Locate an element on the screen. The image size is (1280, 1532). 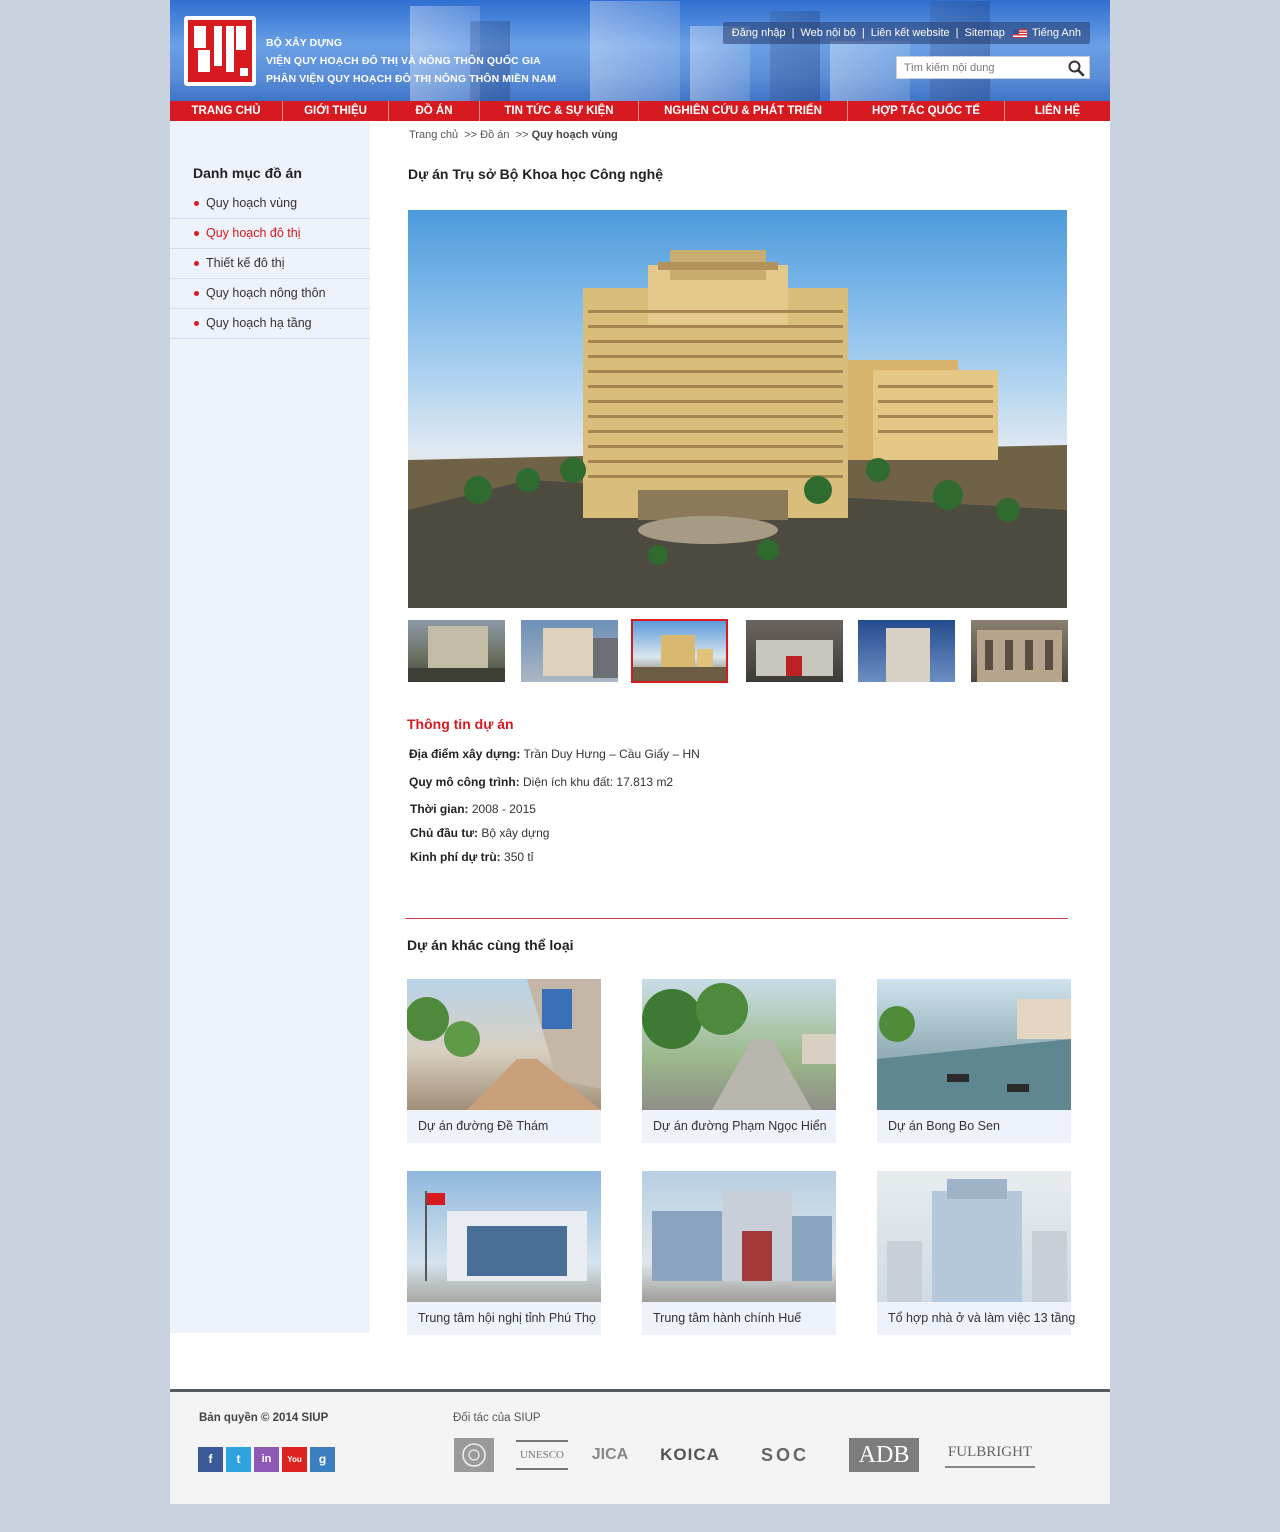
login-link: Đăng nhập is located at coordinates (759, 33).